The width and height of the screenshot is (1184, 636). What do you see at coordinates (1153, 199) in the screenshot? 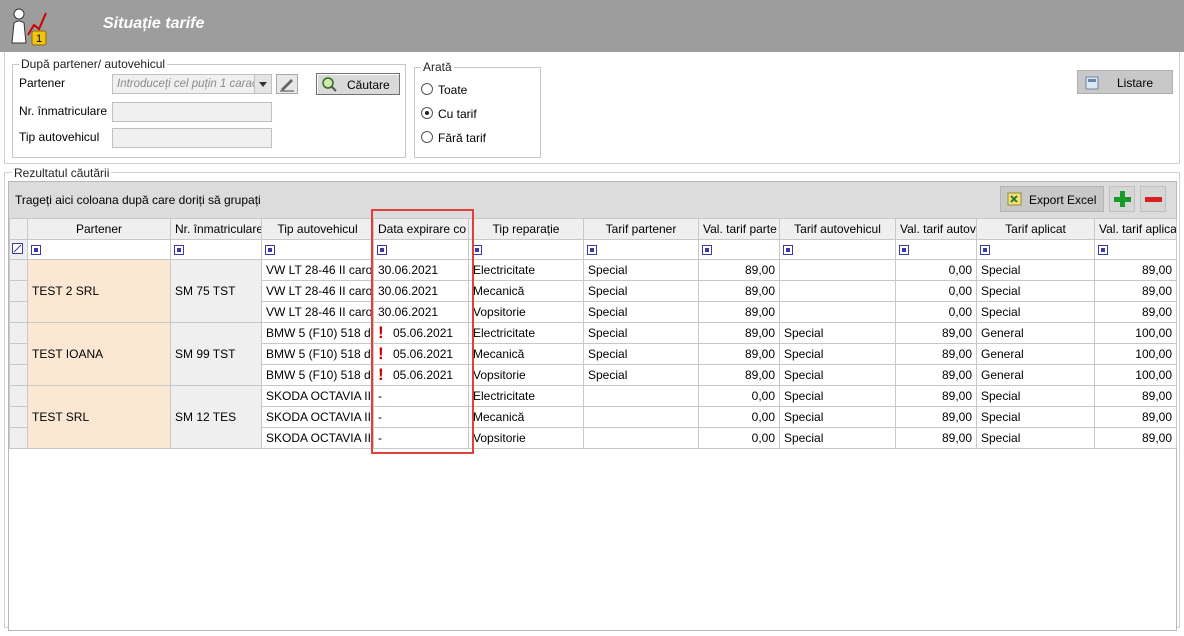
I see `remove-row-button` at bounding box center [1153, 199].